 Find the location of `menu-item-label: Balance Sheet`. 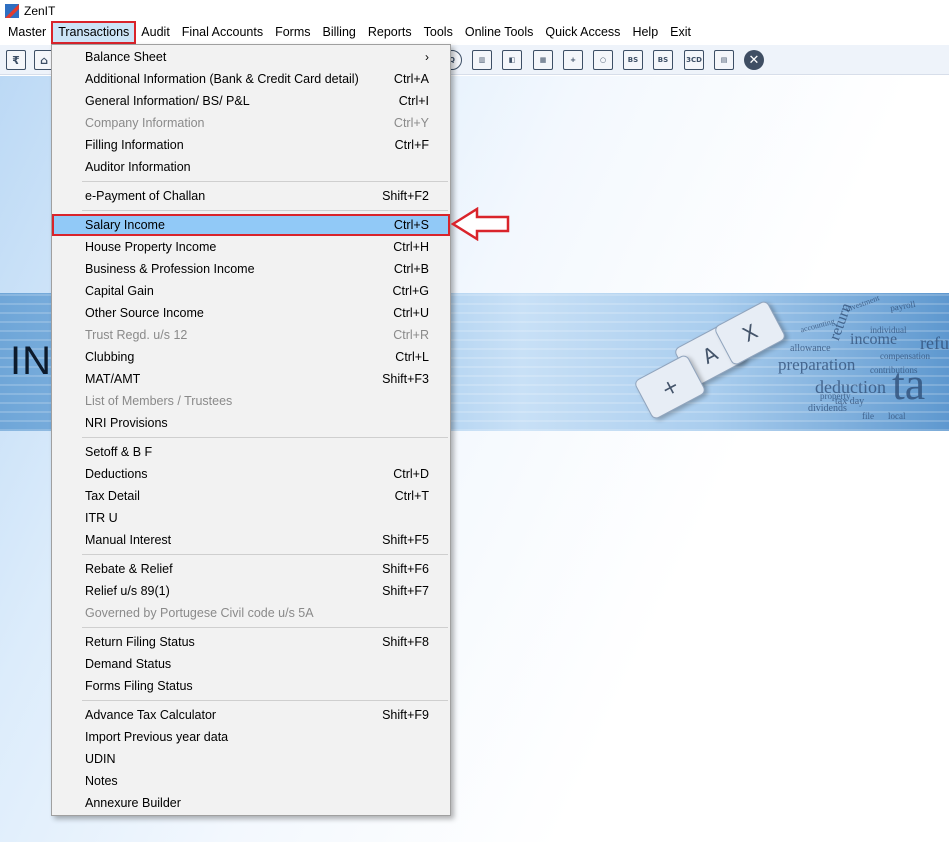

menu-item-label: Balance Sheet is located at coordinates (126, 57).